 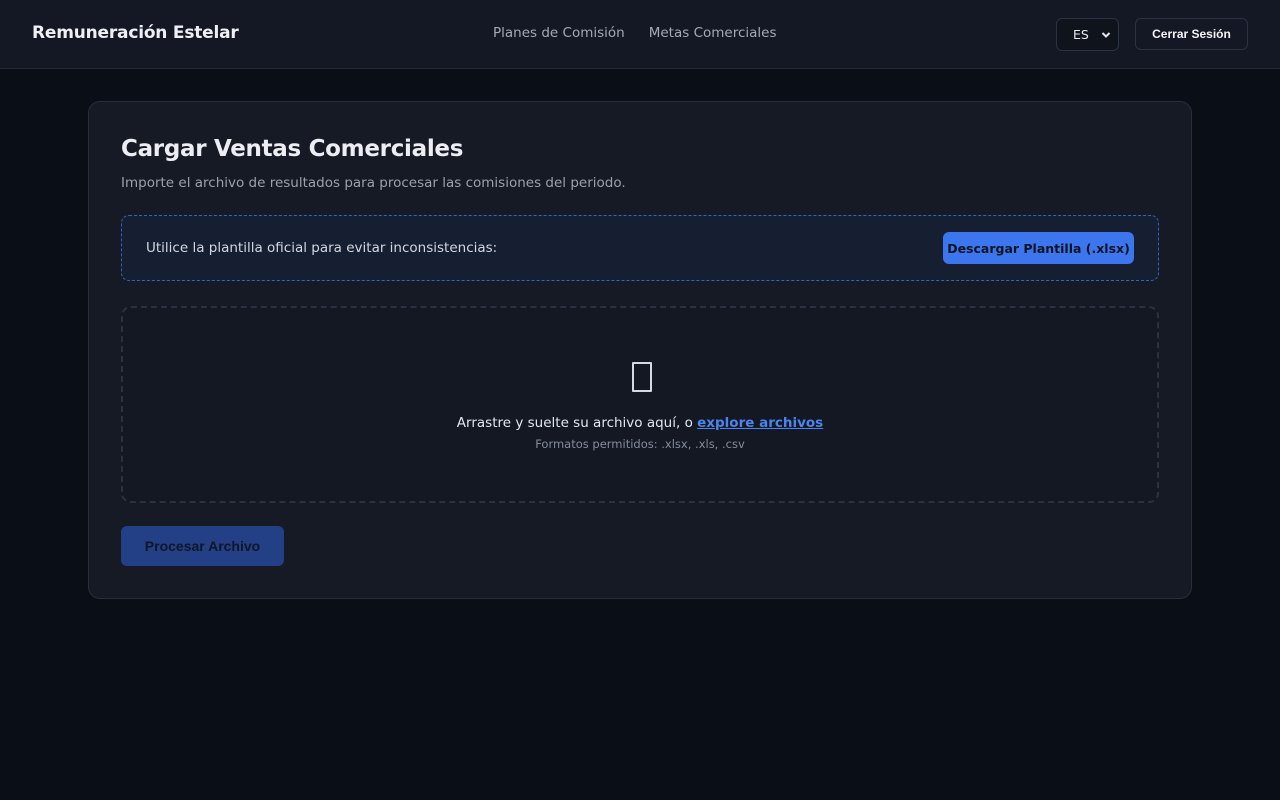 What do you see at coordinates (1191, 34) in the screenshot?
I see `logout-button: Cerrar Sesión` at bounding box center [1191, 34].